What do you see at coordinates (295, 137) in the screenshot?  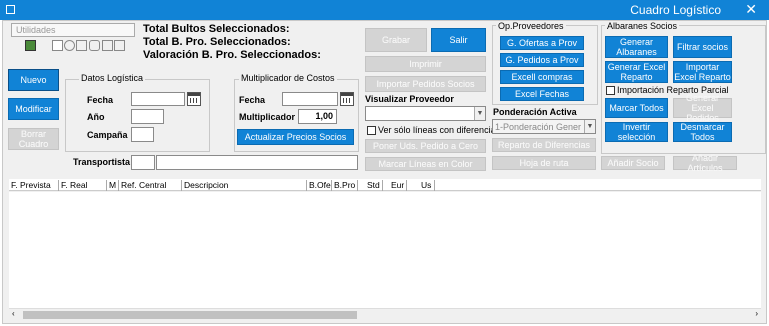 I see `actualizar-precios-button: Actualizar Precios Socios` at bounding box center [295, 137].